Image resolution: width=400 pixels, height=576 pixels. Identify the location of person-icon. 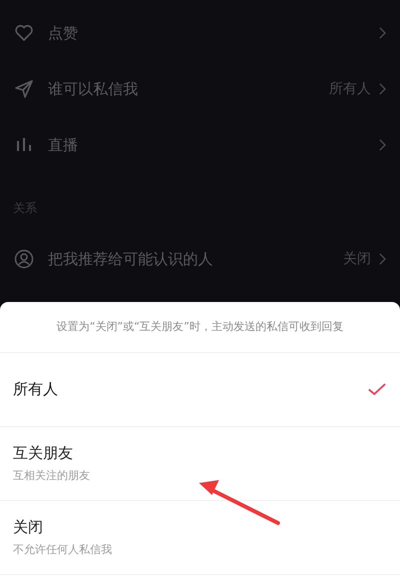
(24, 259).